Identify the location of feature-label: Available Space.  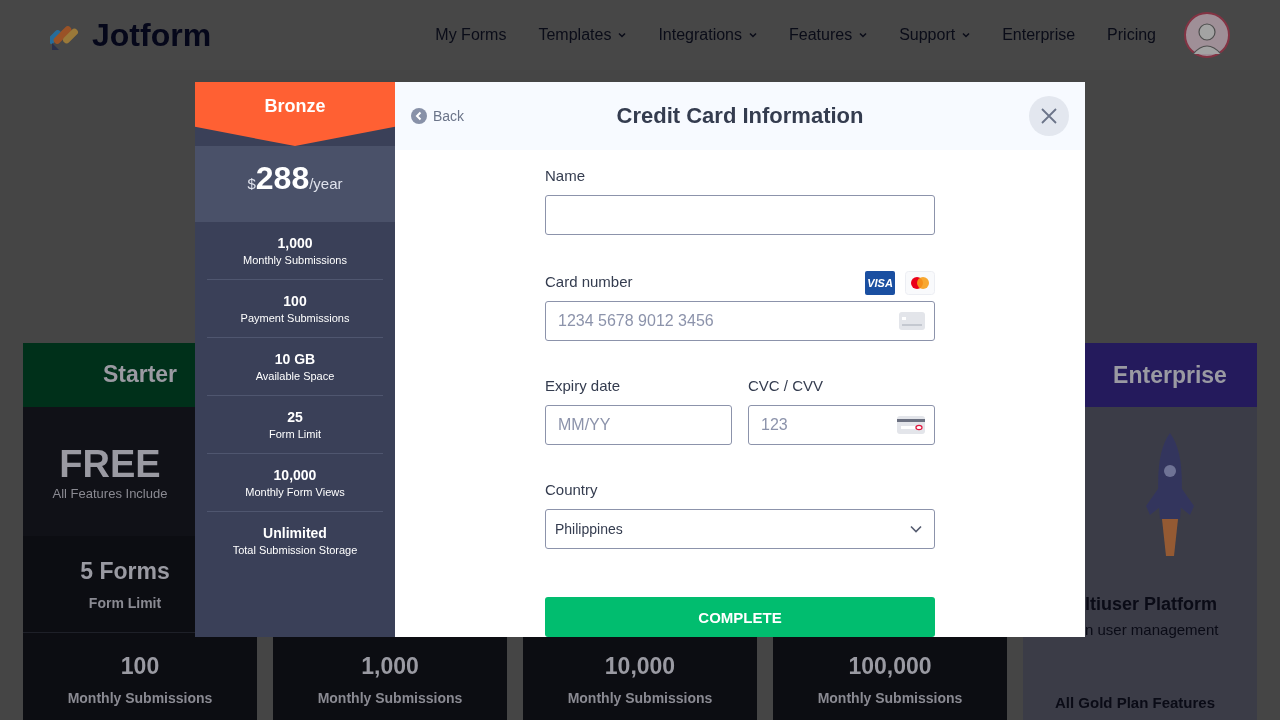
(295, 376).